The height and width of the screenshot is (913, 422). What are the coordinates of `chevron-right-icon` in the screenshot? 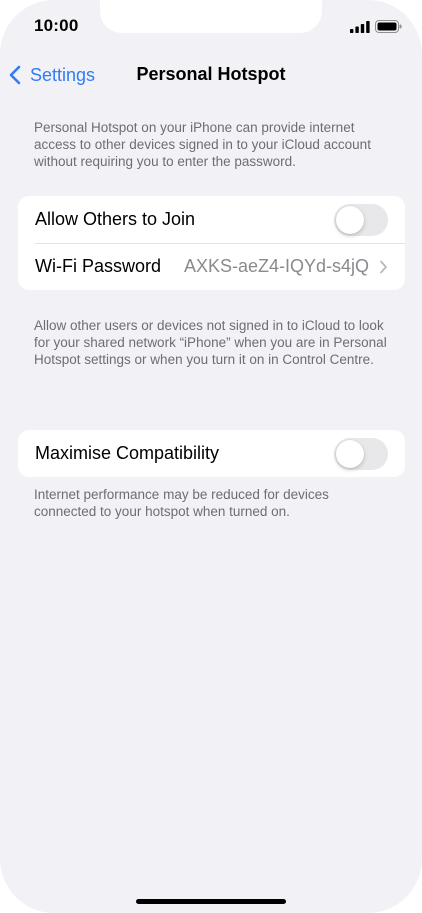 It's located at (383, 266).